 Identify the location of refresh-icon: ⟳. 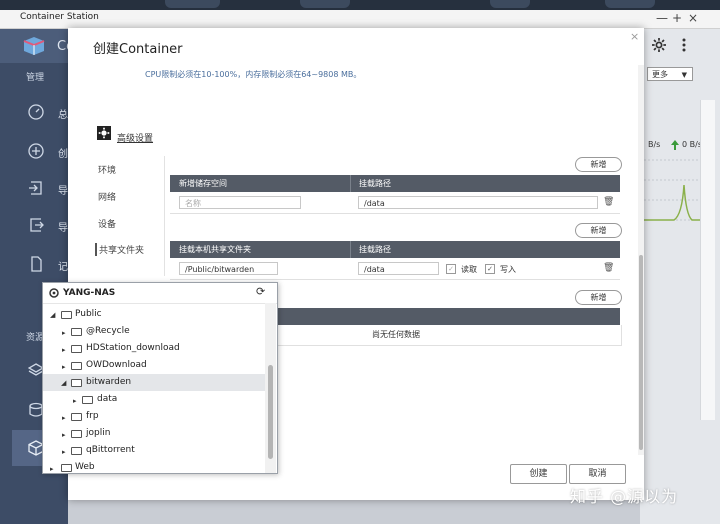
(260, 291).